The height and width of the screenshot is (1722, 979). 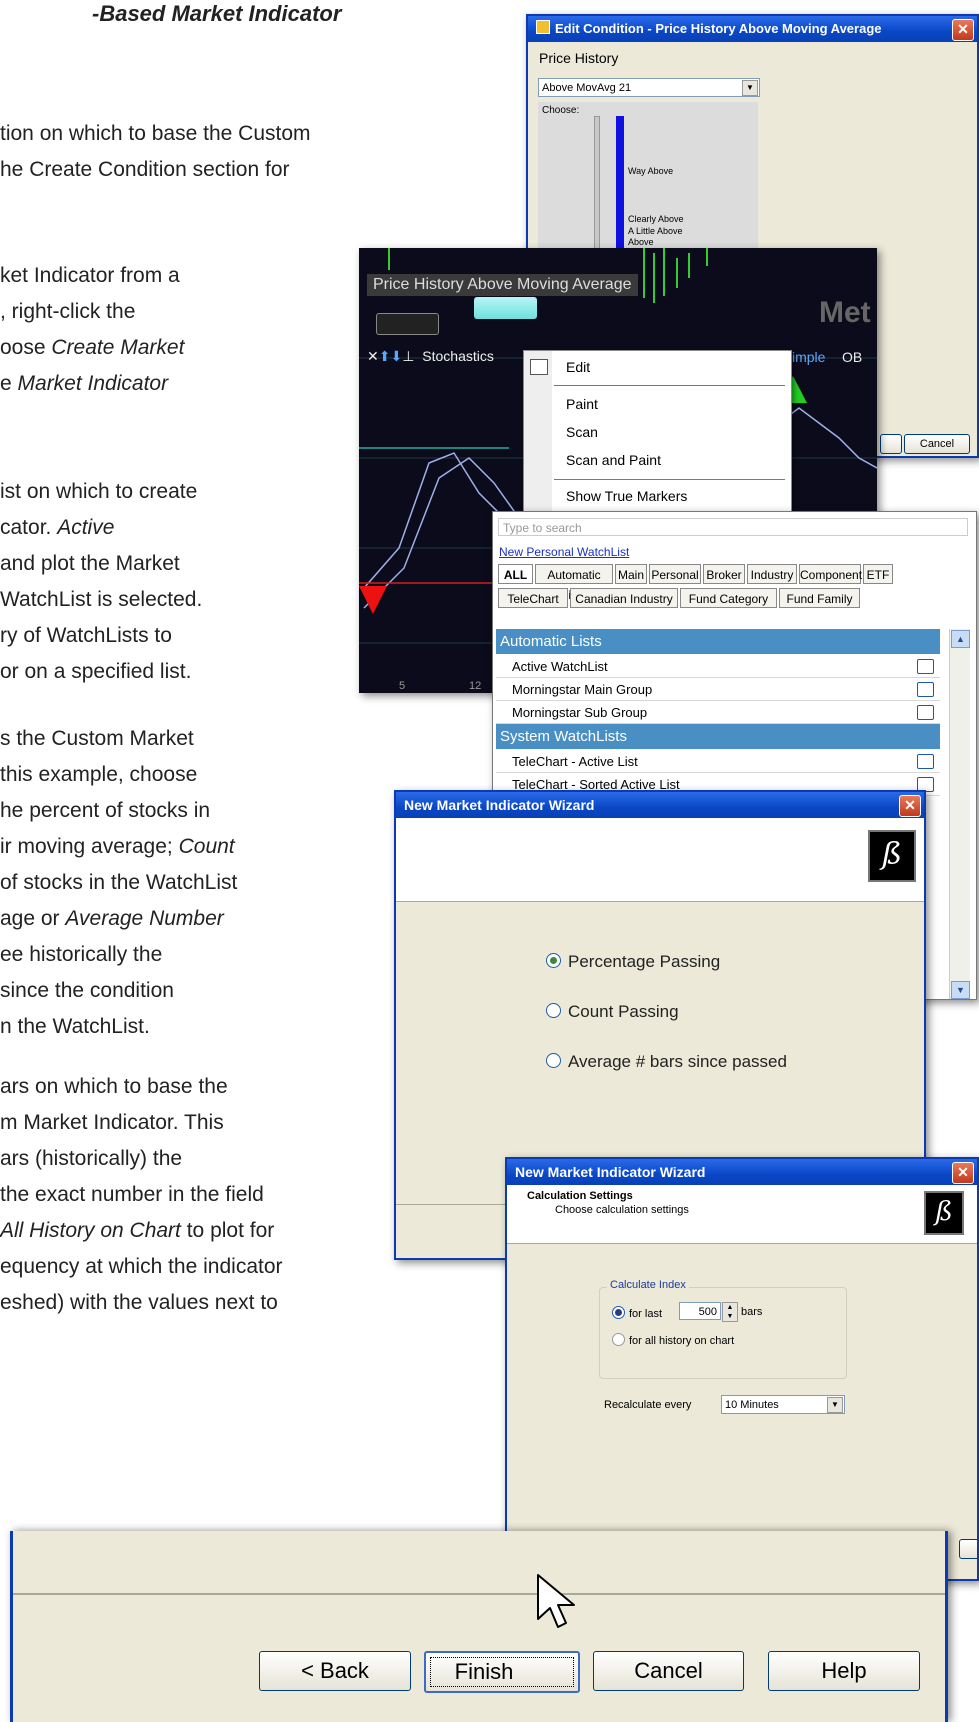 What do you see at coordinates (718, 761) in the screenshot?
I see `list-item: TeleChart - Active List` at bounding box center [718, 761].